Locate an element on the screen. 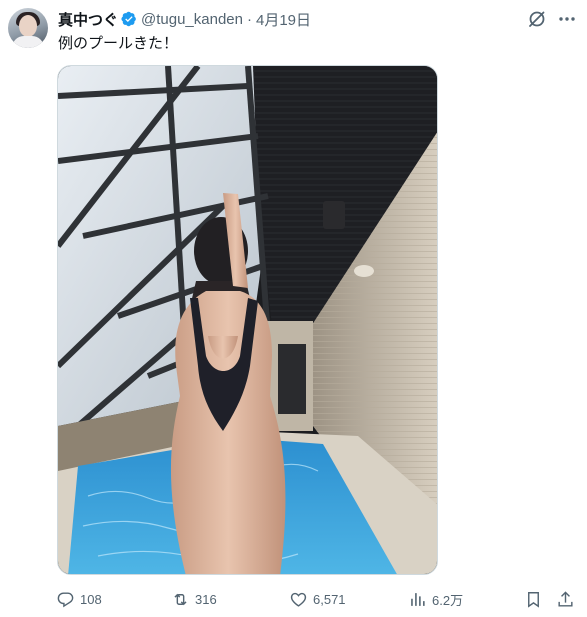 This screenshot has height=617, width=587. avatar is located at coordinates (28, 28).